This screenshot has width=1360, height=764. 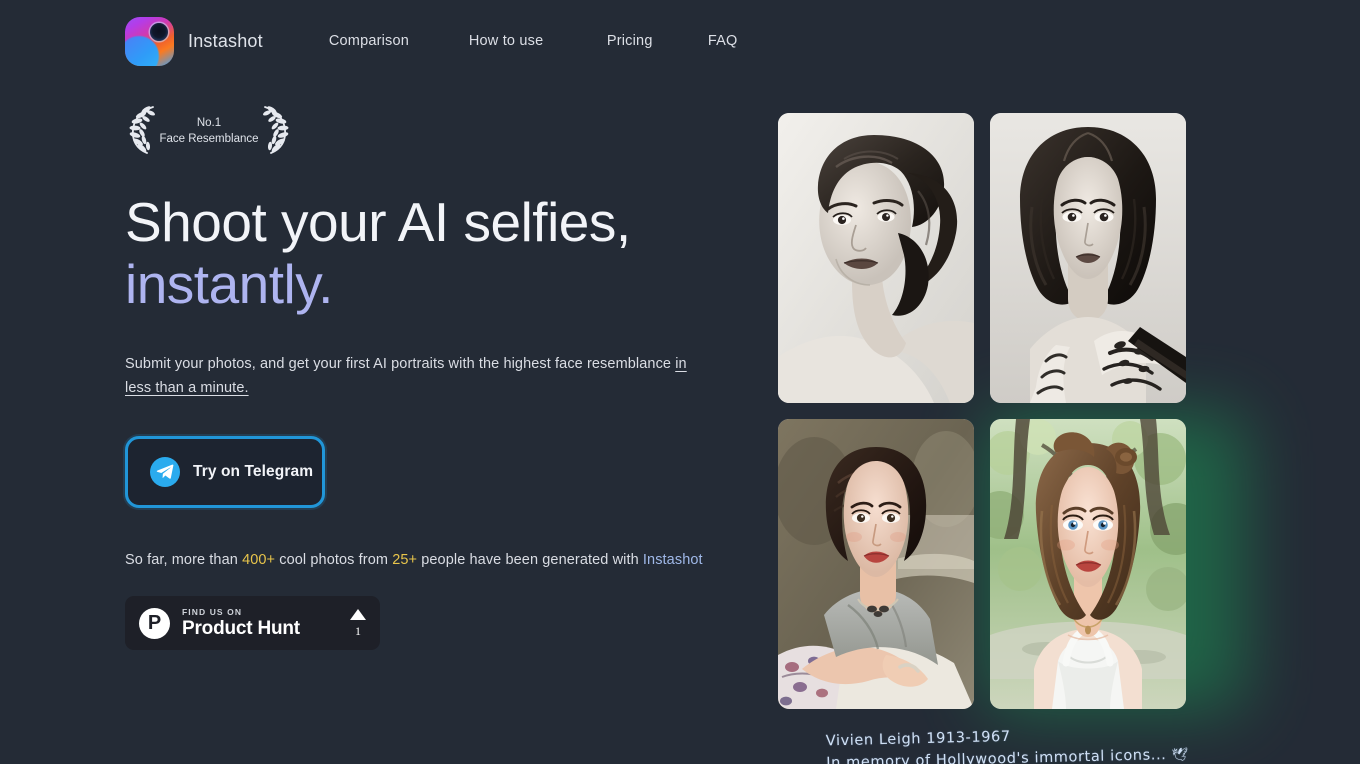 I want to click on award-badge-text: No.1 Face Resemblance, so click(x=208, y=131).